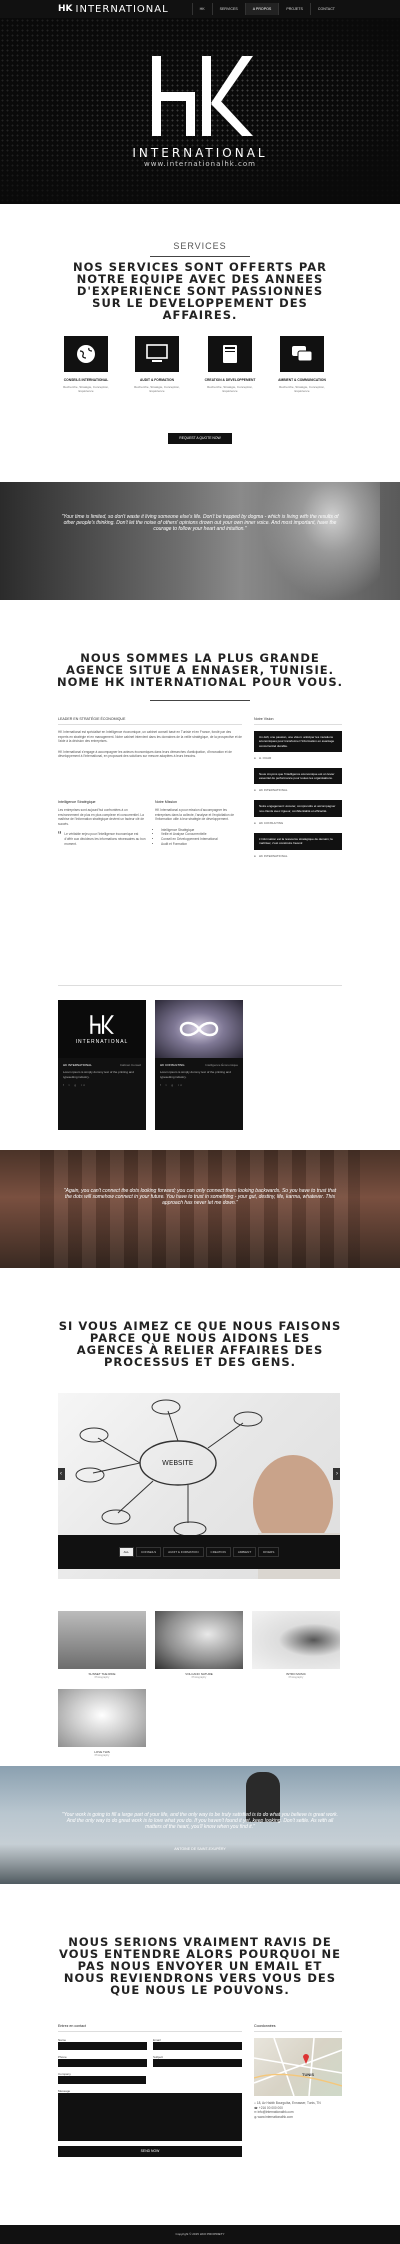 The width and height of the screenshot is (400, 2244). Describe the element at coordinates (336, 1474) in the screenshot. I see `carousel-next: ›` at that location.